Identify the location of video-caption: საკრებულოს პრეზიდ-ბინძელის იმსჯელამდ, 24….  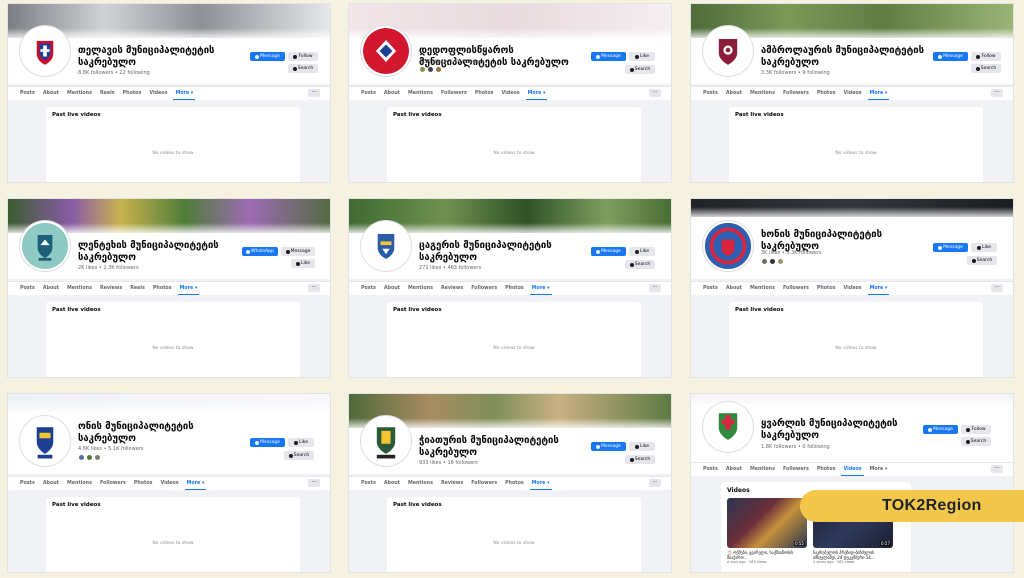
(853, 555).